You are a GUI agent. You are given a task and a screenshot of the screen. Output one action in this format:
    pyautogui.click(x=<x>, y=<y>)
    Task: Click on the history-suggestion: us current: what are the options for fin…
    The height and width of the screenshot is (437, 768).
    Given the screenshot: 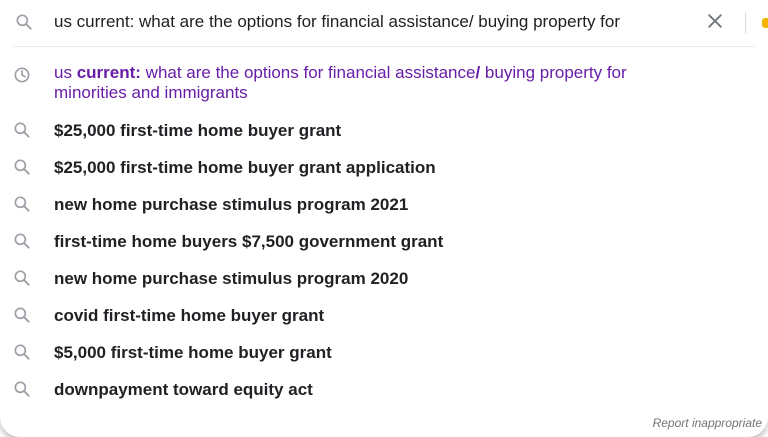 What is the action you would take?
    pyautogui.click(x=384, y=85)
    